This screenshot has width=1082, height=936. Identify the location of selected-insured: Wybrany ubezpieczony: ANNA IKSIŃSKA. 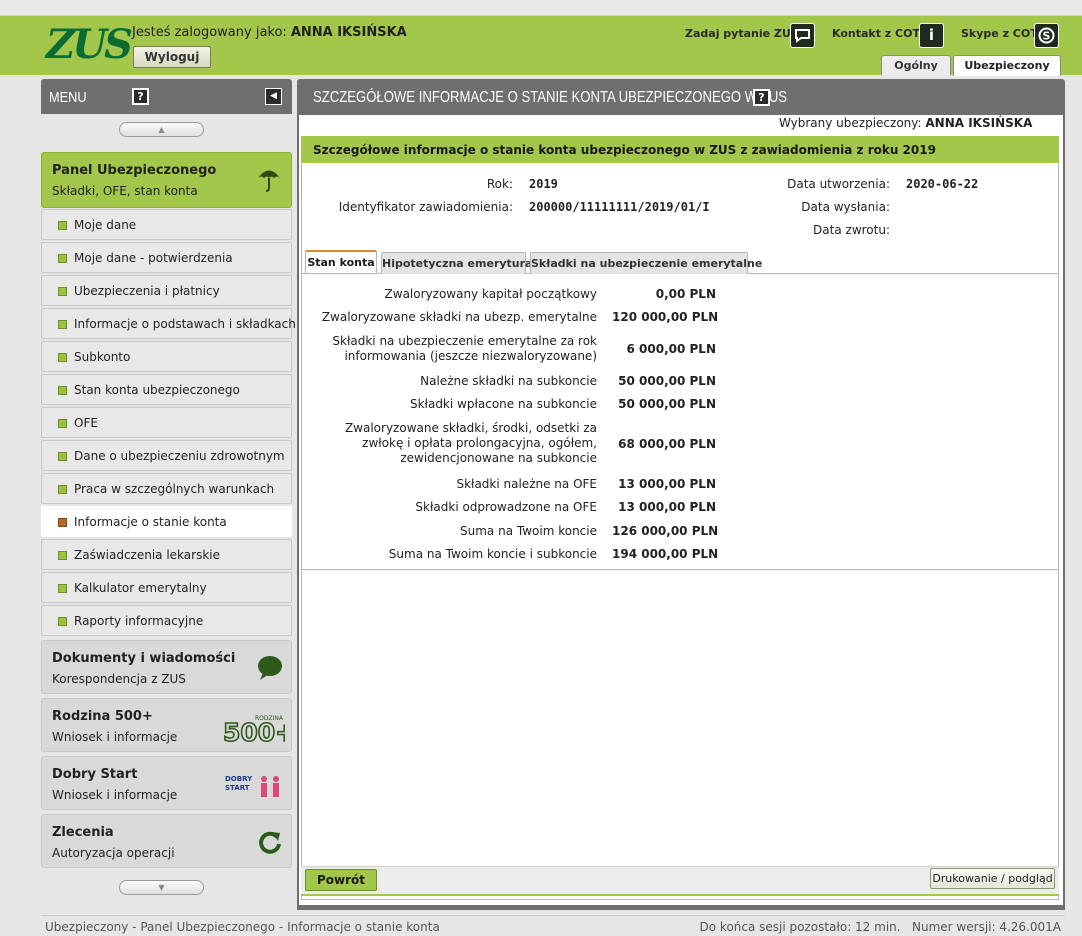
(905, 123).